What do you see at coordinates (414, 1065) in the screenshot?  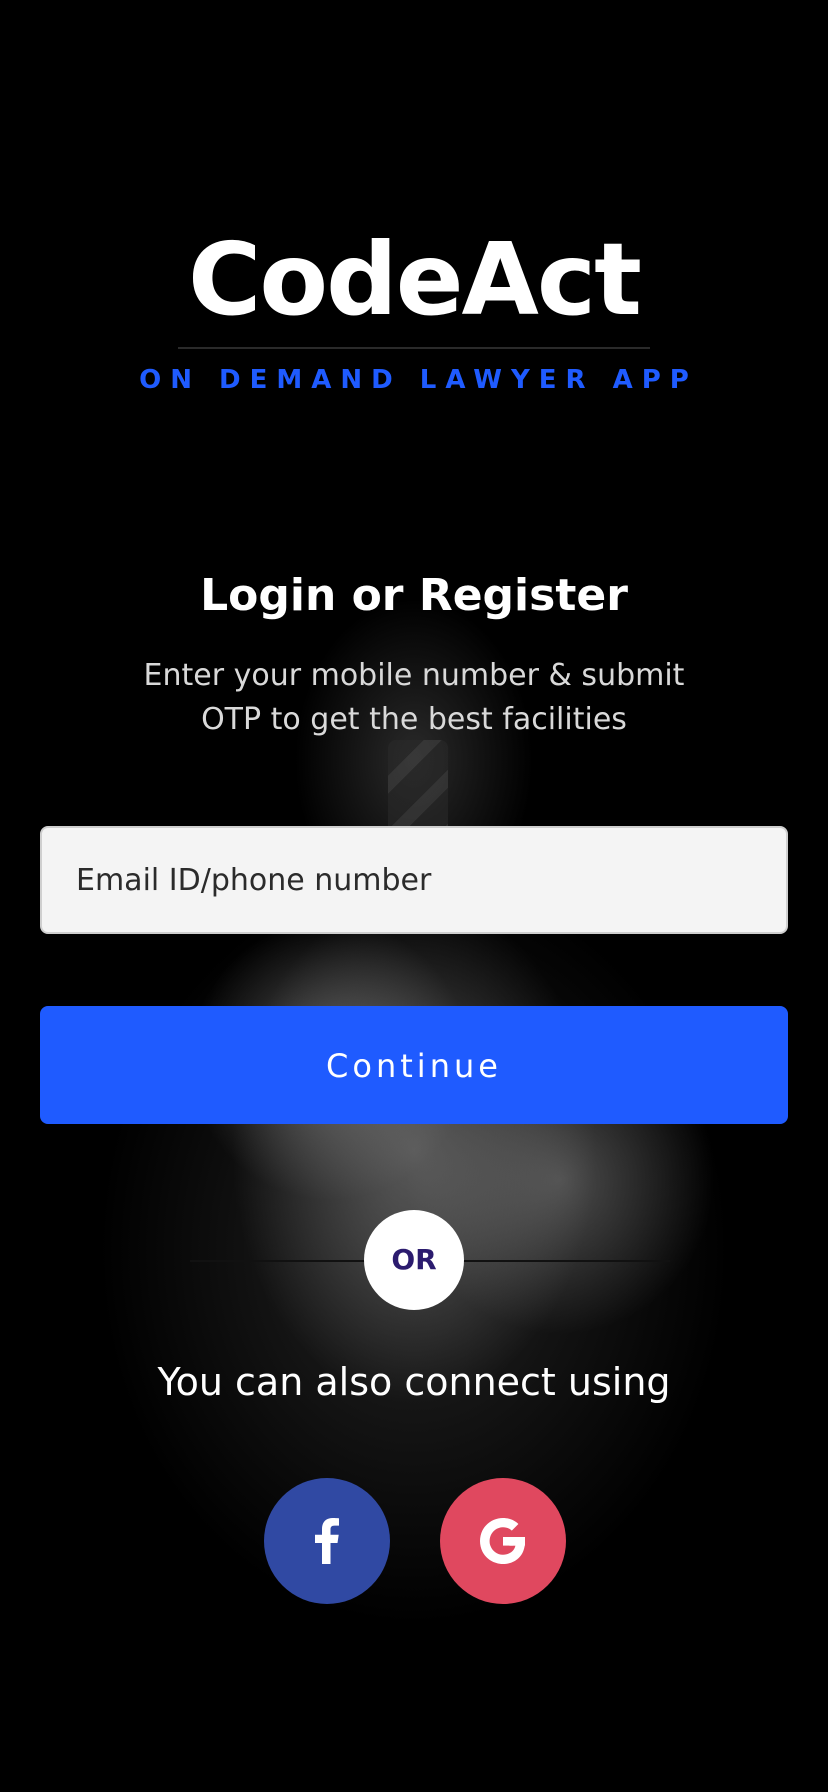 I see `continue-button: Continue` at bounding box center [414, 1065].